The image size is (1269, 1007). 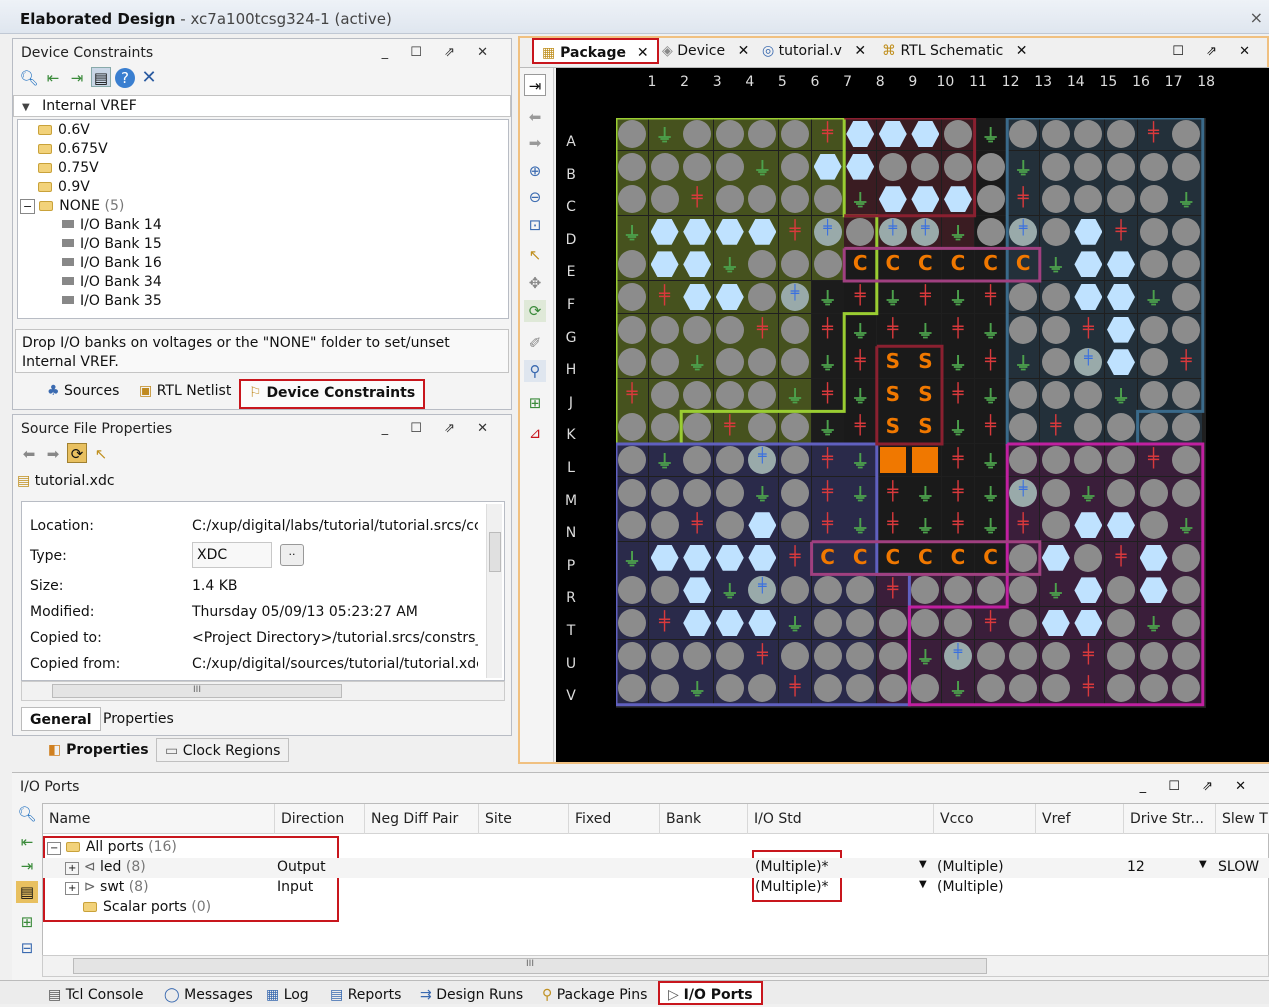 What do you see at coordinates (112, 245) in the screenshot?
I see `tree-item-bank: I/O Bank 15` at bounding box center [112, 245].